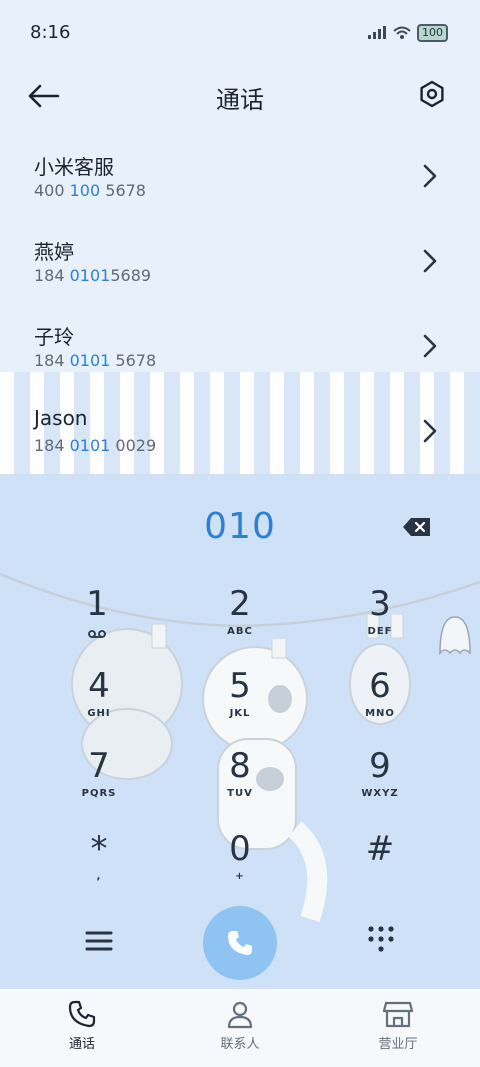 This screenshot has width=480, height=1067. What do you see at coordinates (240, 432) in the screenshot?
I see `contact-item: Jason 184 0101 0029` at bounding box center [240, 432].